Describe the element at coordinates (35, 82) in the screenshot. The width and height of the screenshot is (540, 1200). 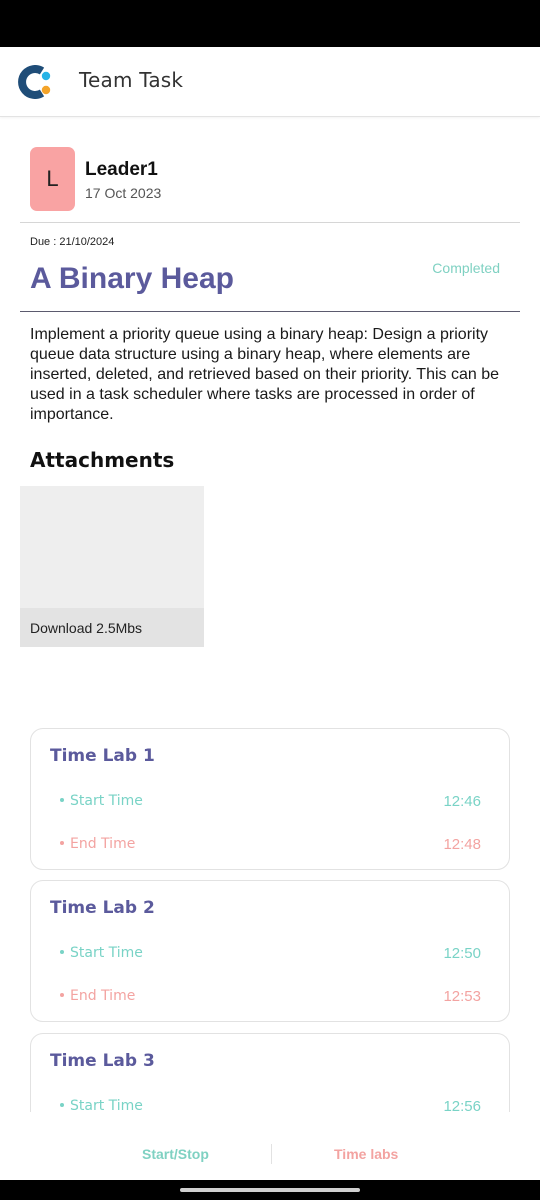
I see `app-logo-icon` at that location.